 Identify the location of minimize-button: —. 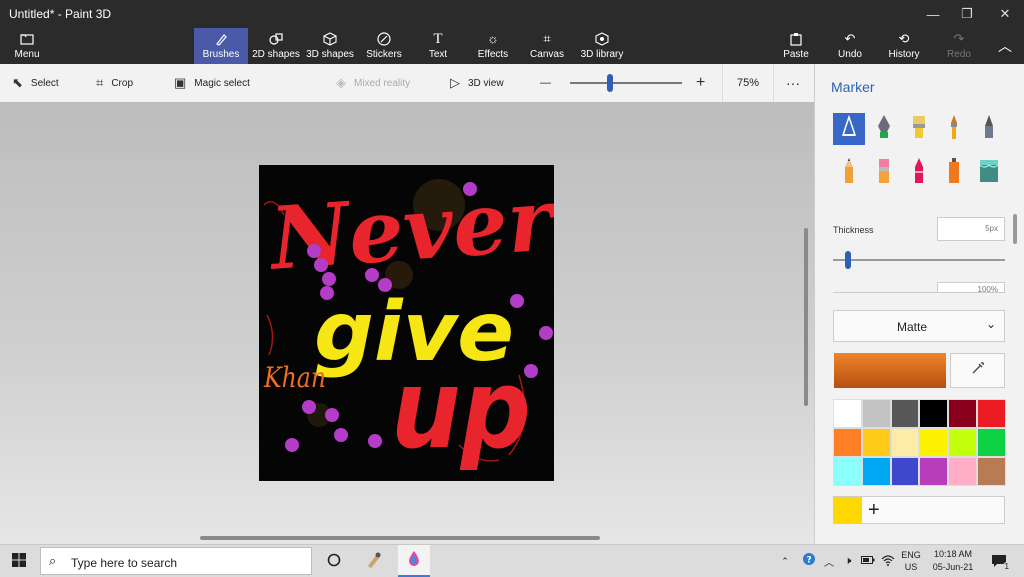
(933, 14).